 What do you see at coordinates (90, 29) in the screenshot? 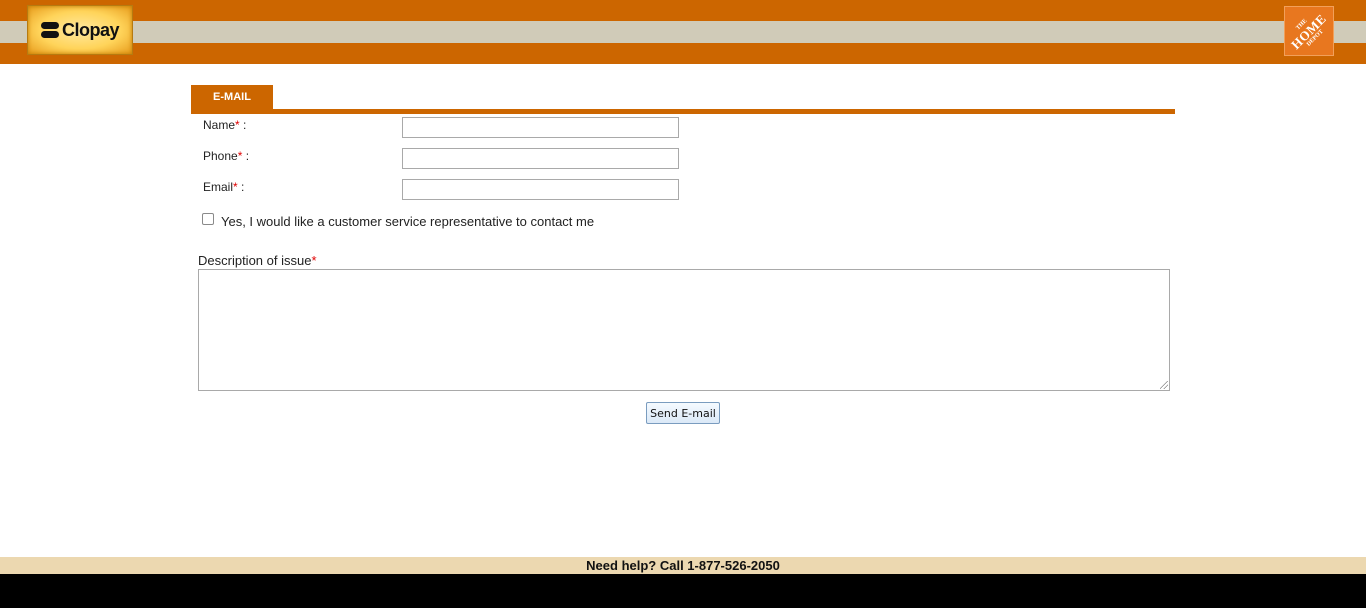
I see `clopay-logo-text: Clopay` at bounding box center [90, 29].